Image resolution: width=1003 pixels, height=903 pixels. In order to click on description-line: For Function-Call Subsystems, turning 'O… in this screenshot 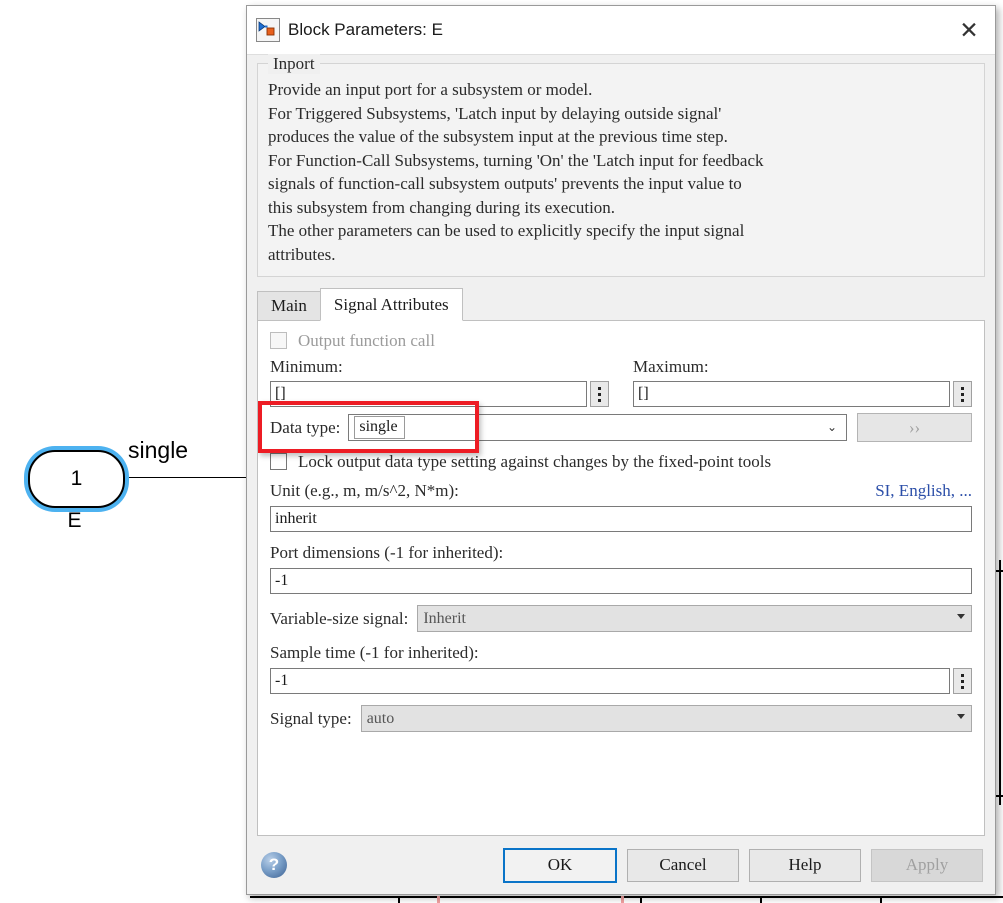, I will do `click(516, 160)`.